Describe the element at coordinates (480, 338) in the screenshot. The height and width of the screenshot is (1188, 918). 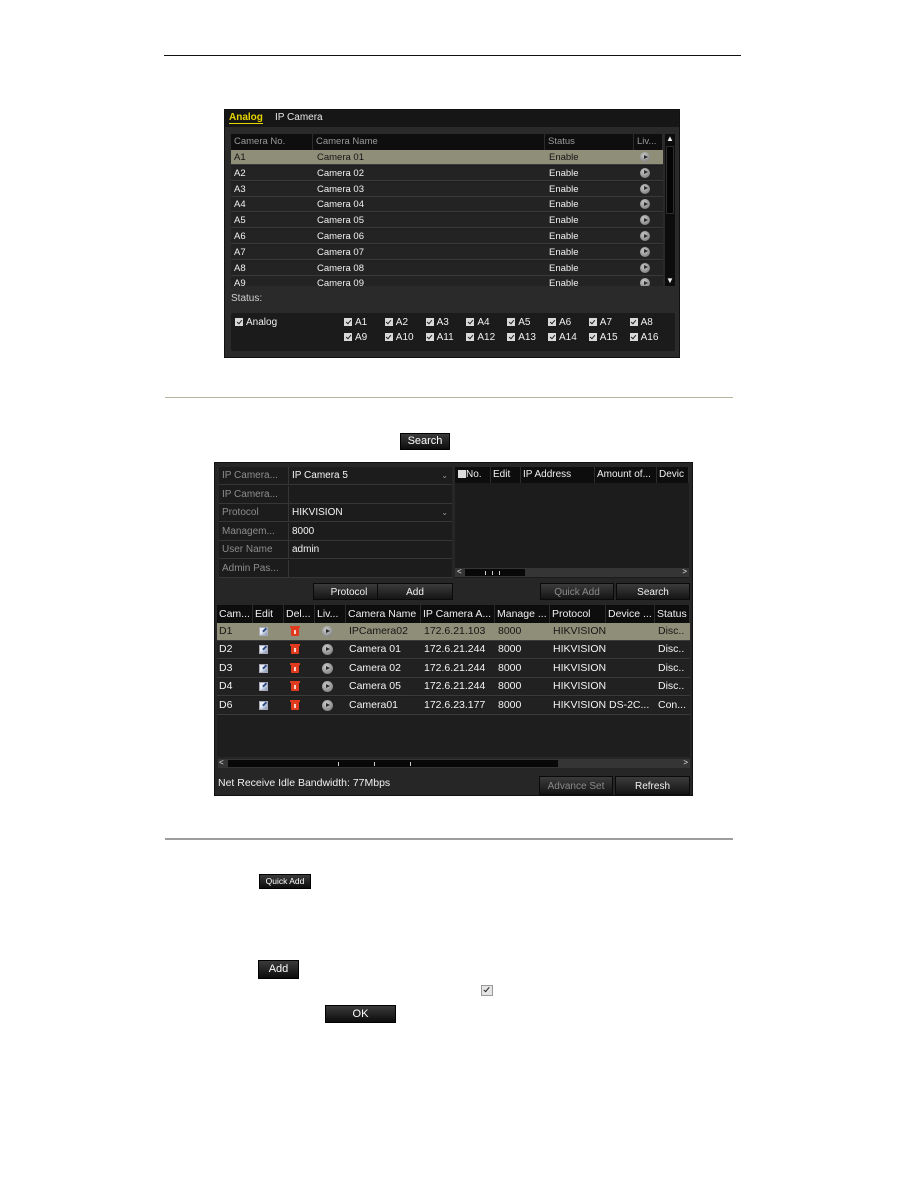
I see `channel-checkbox: A12` at that location.